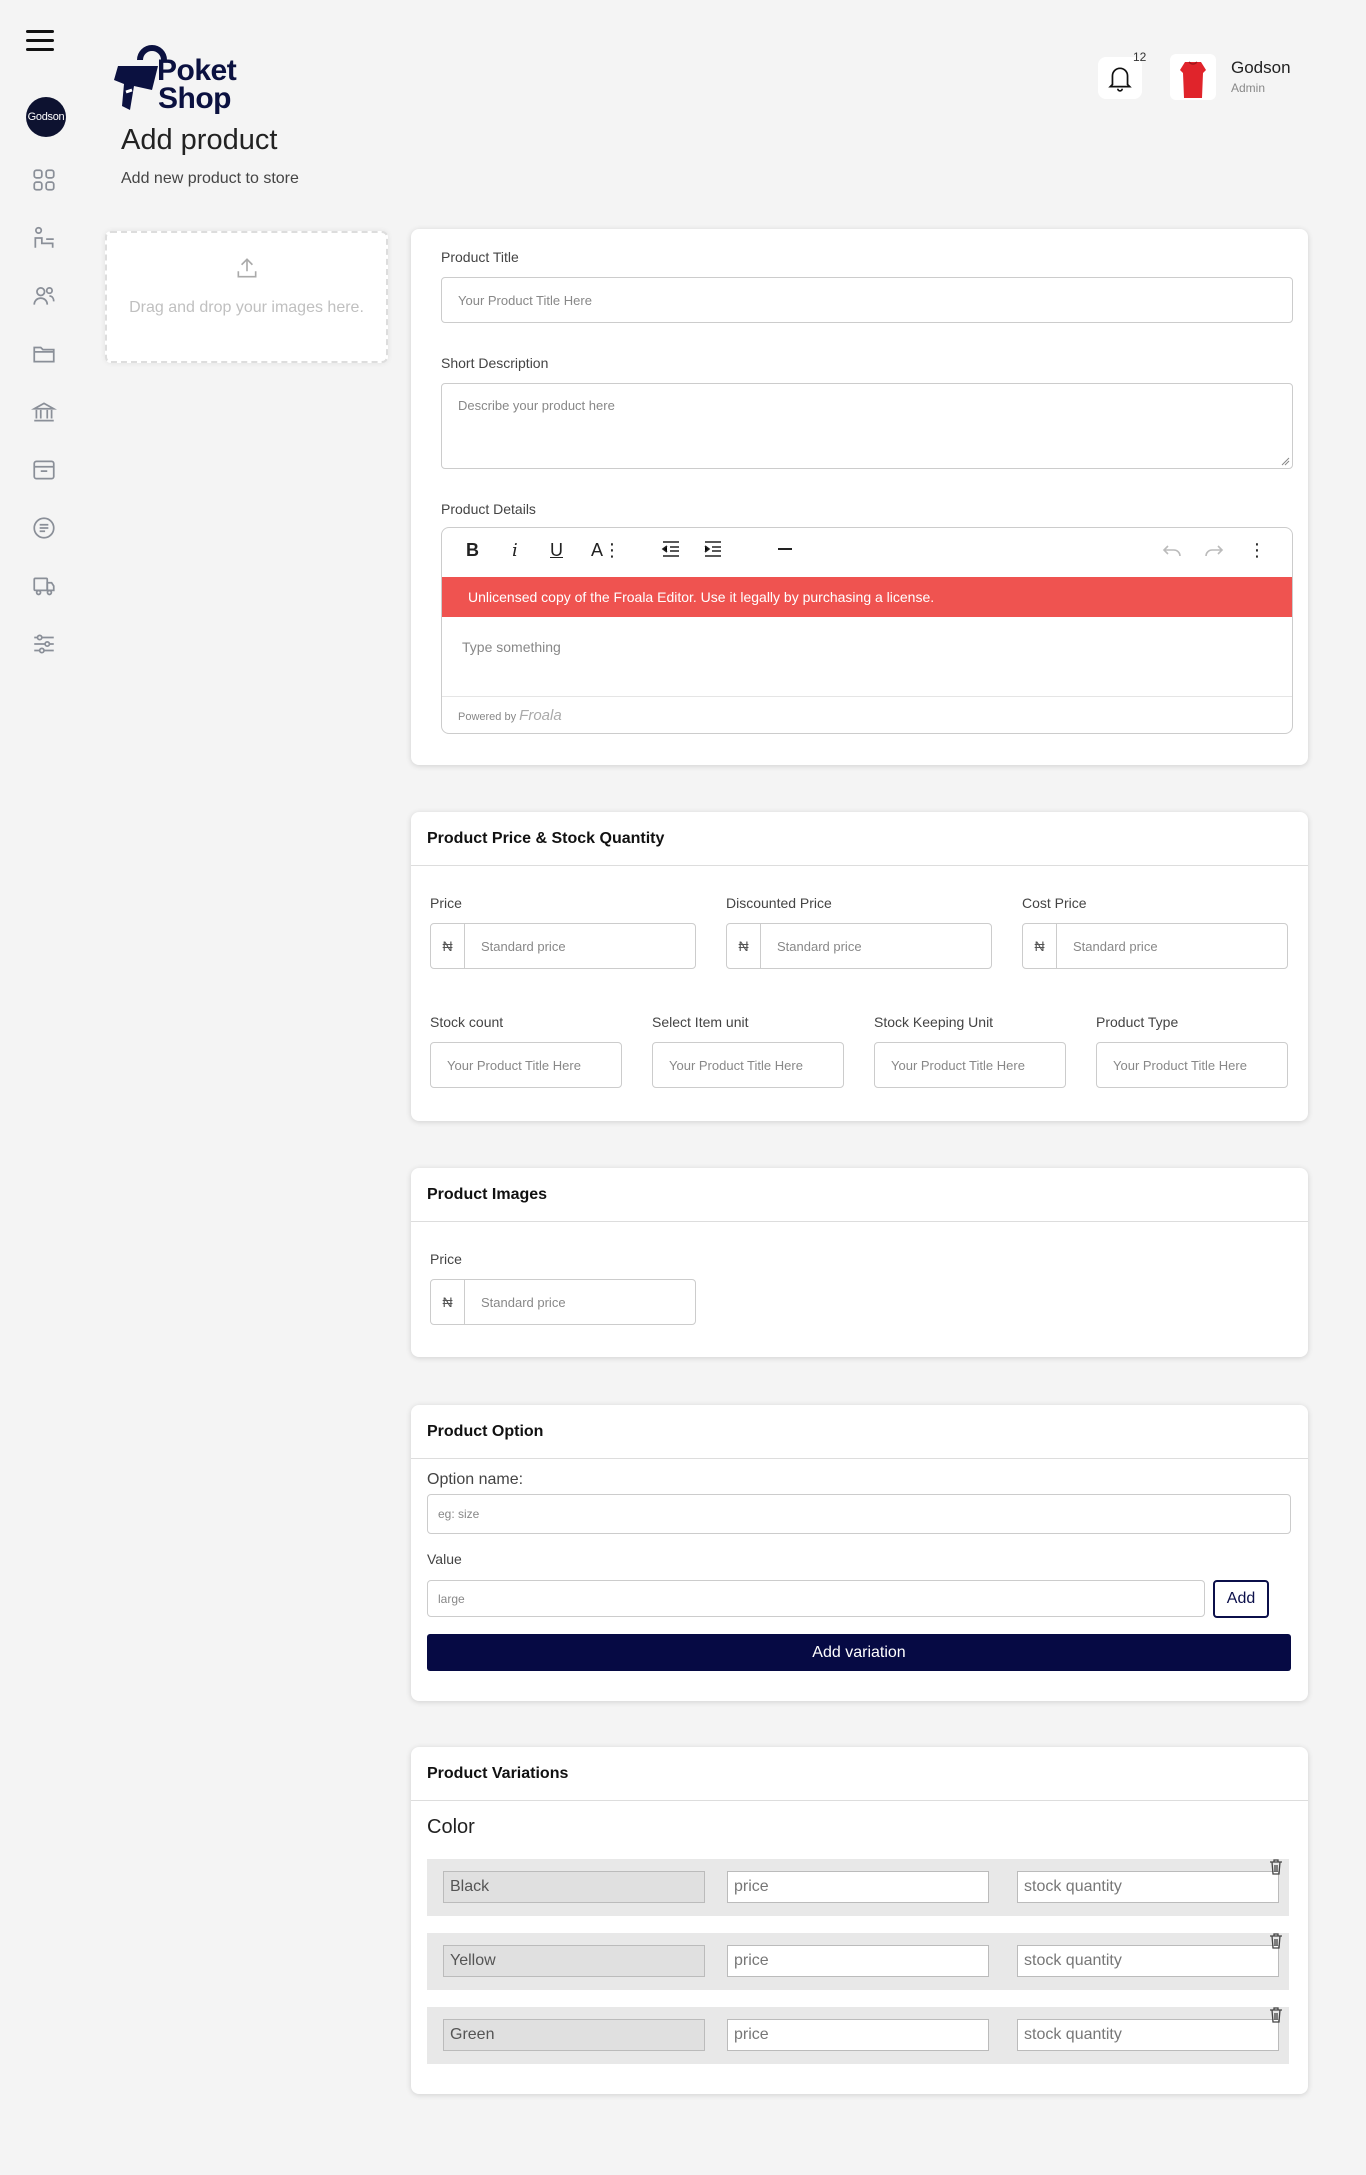 The image size is (1366, 2175). Describe the element at coordinates (859, 1514) in the screenshot. I see `option-name-input: eg: size` at that location.